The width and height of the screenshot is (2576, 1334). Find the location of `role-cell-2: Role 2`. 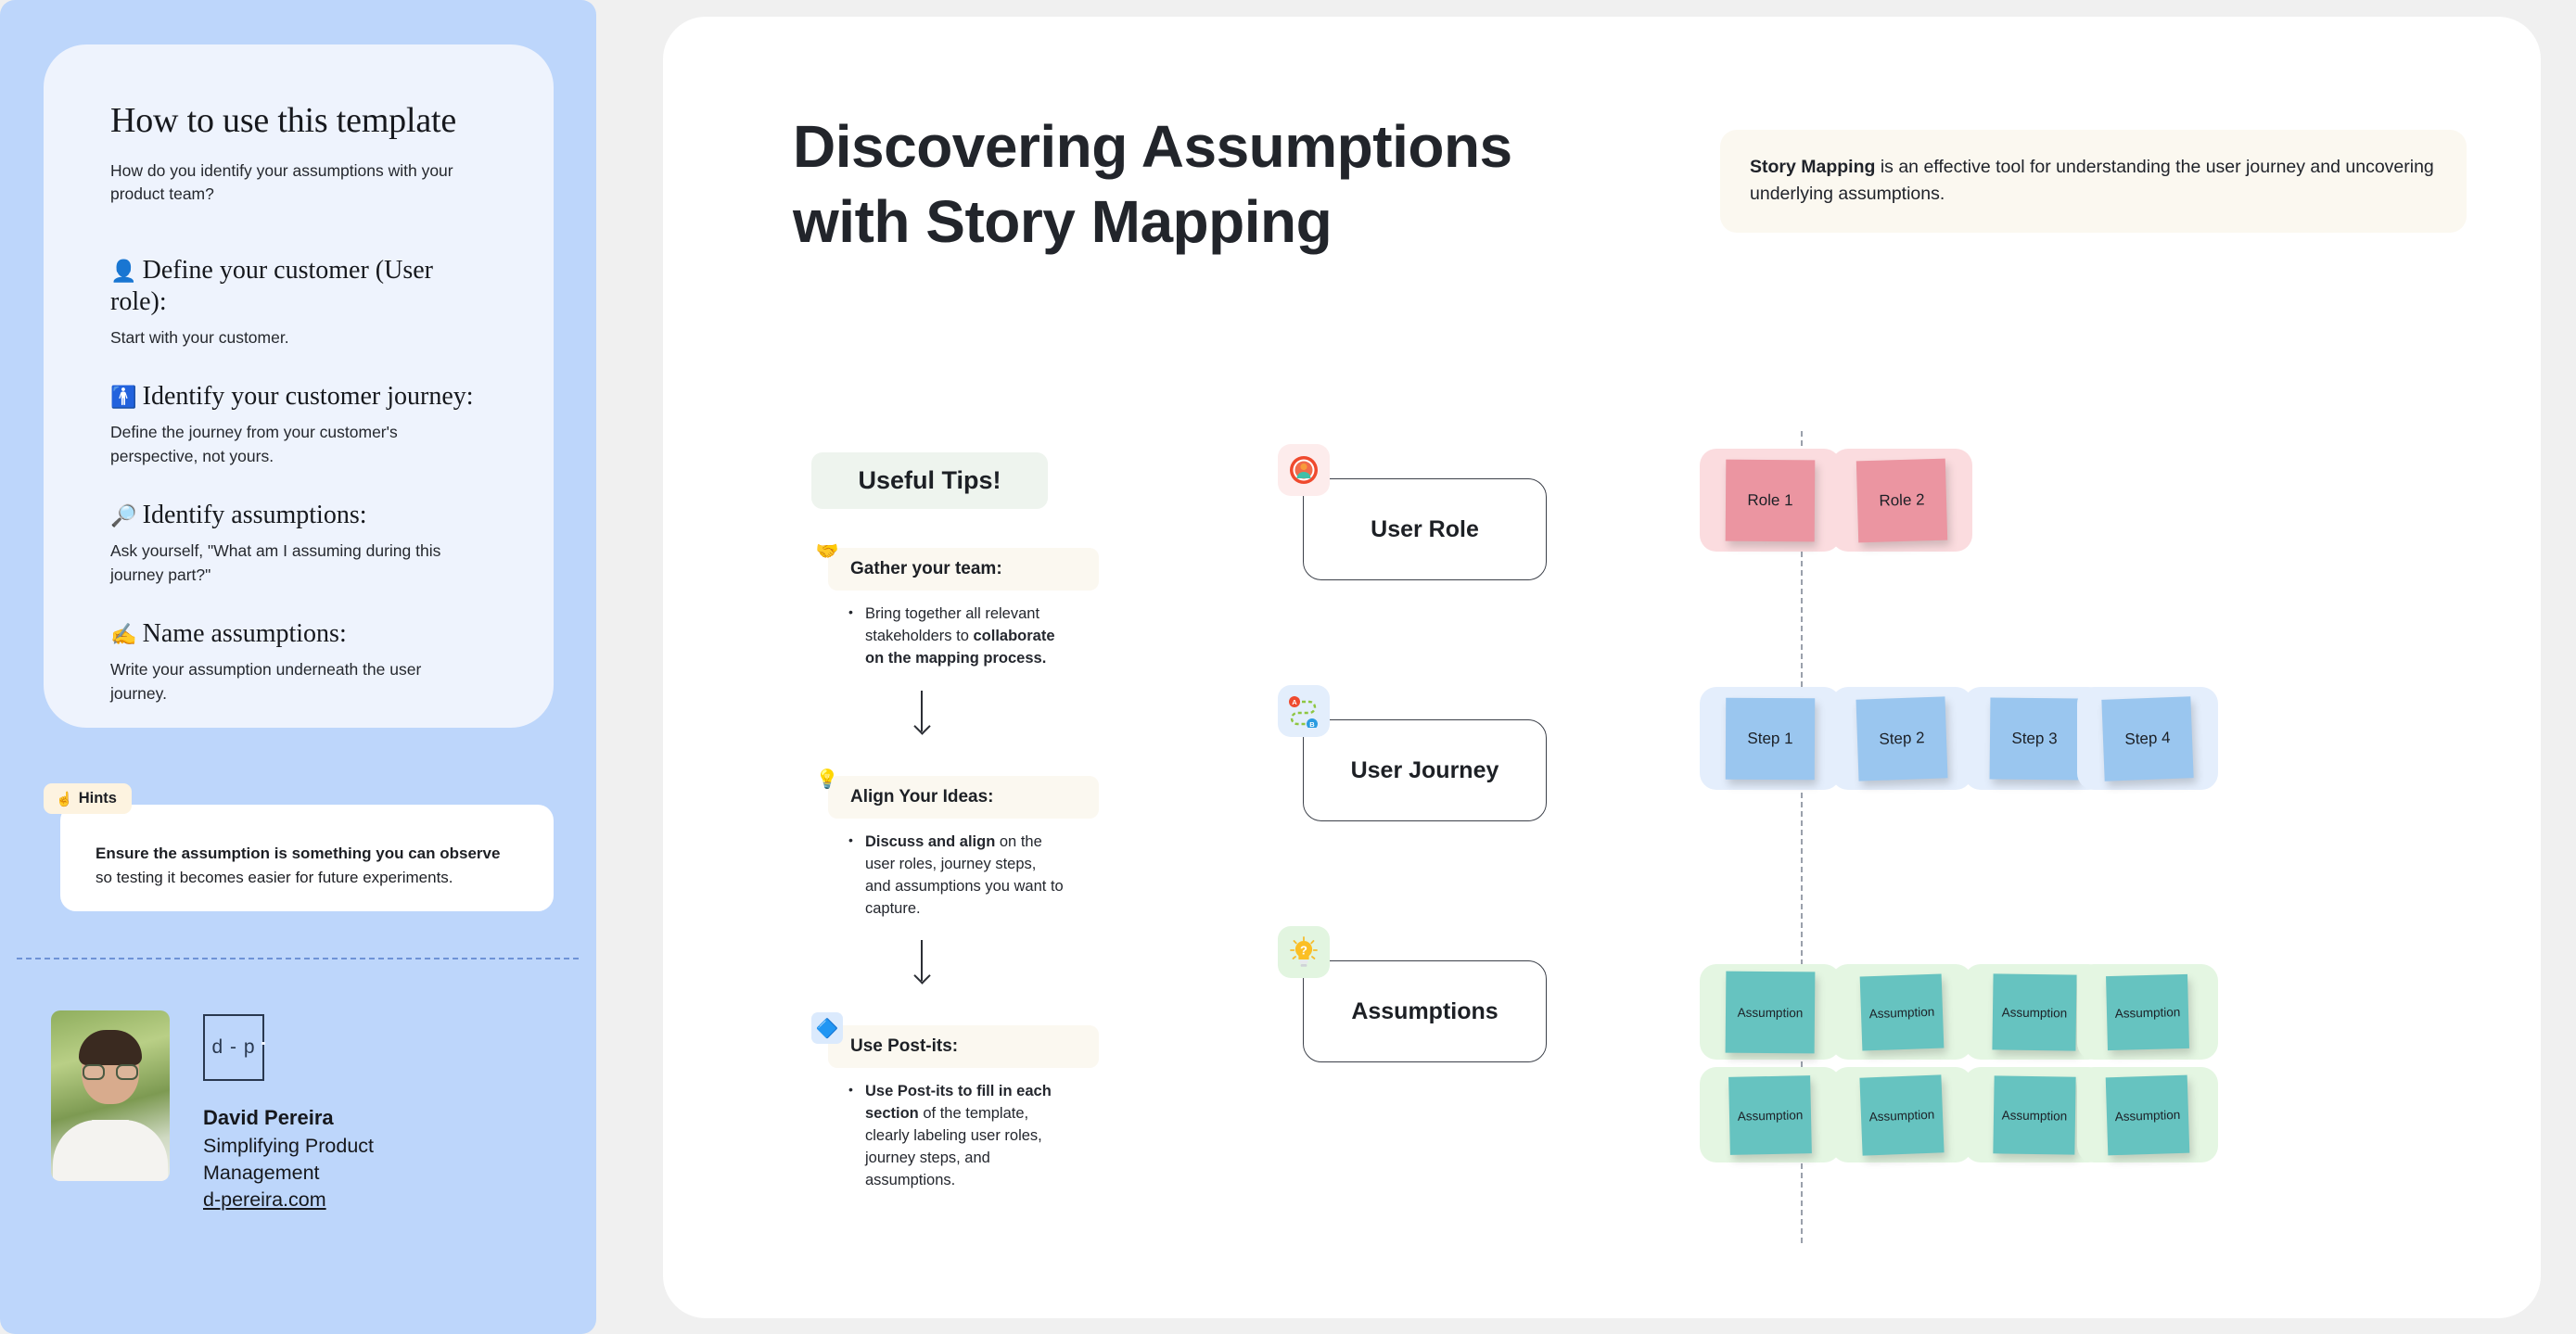

role-cell-2: Role 2 is located at coordinates (1901, 500).